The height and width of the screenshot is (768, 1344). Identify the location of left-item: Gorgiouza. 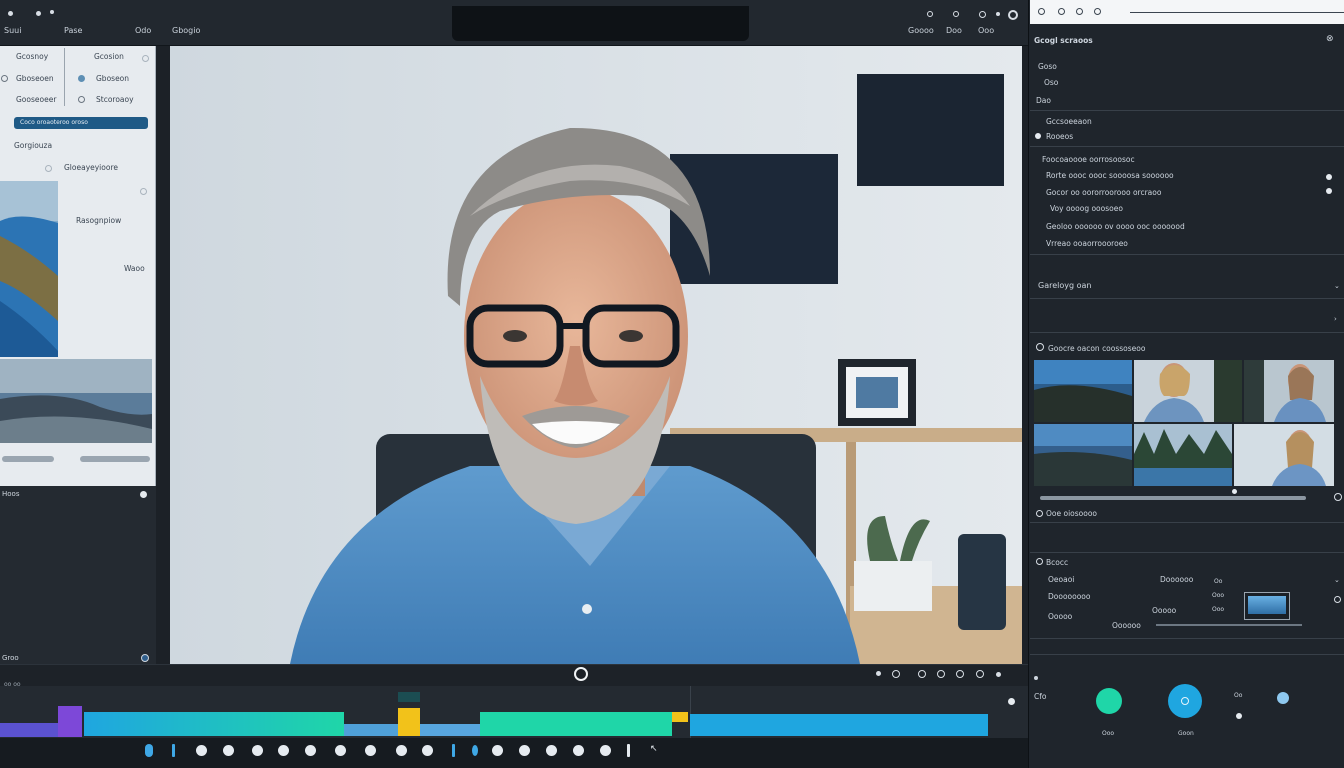
(33, 145).